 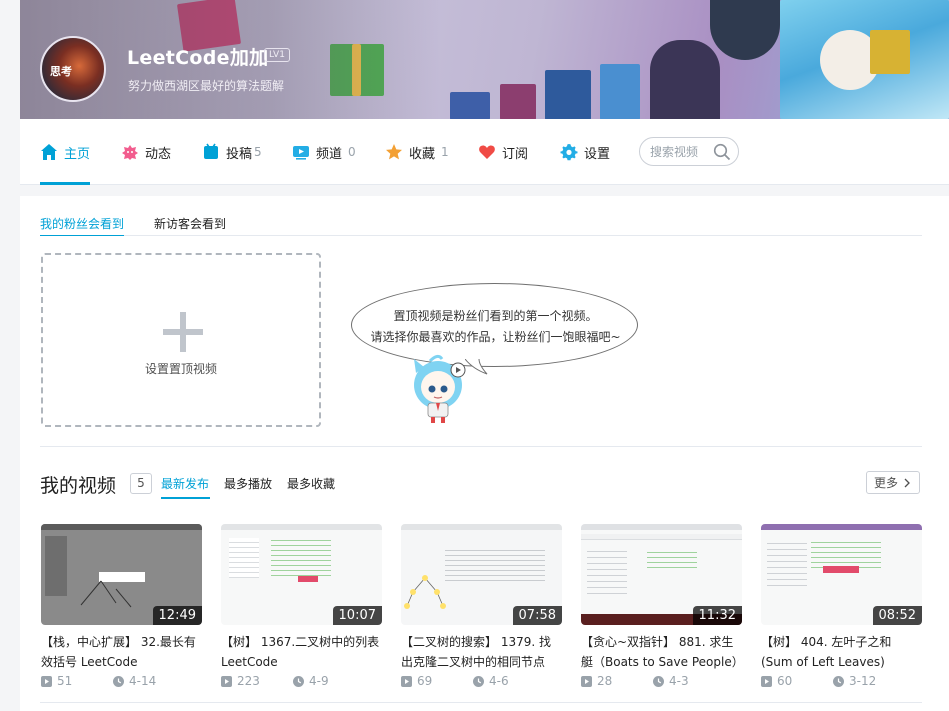 I want to click on search-input, so click(x=681, y=151).